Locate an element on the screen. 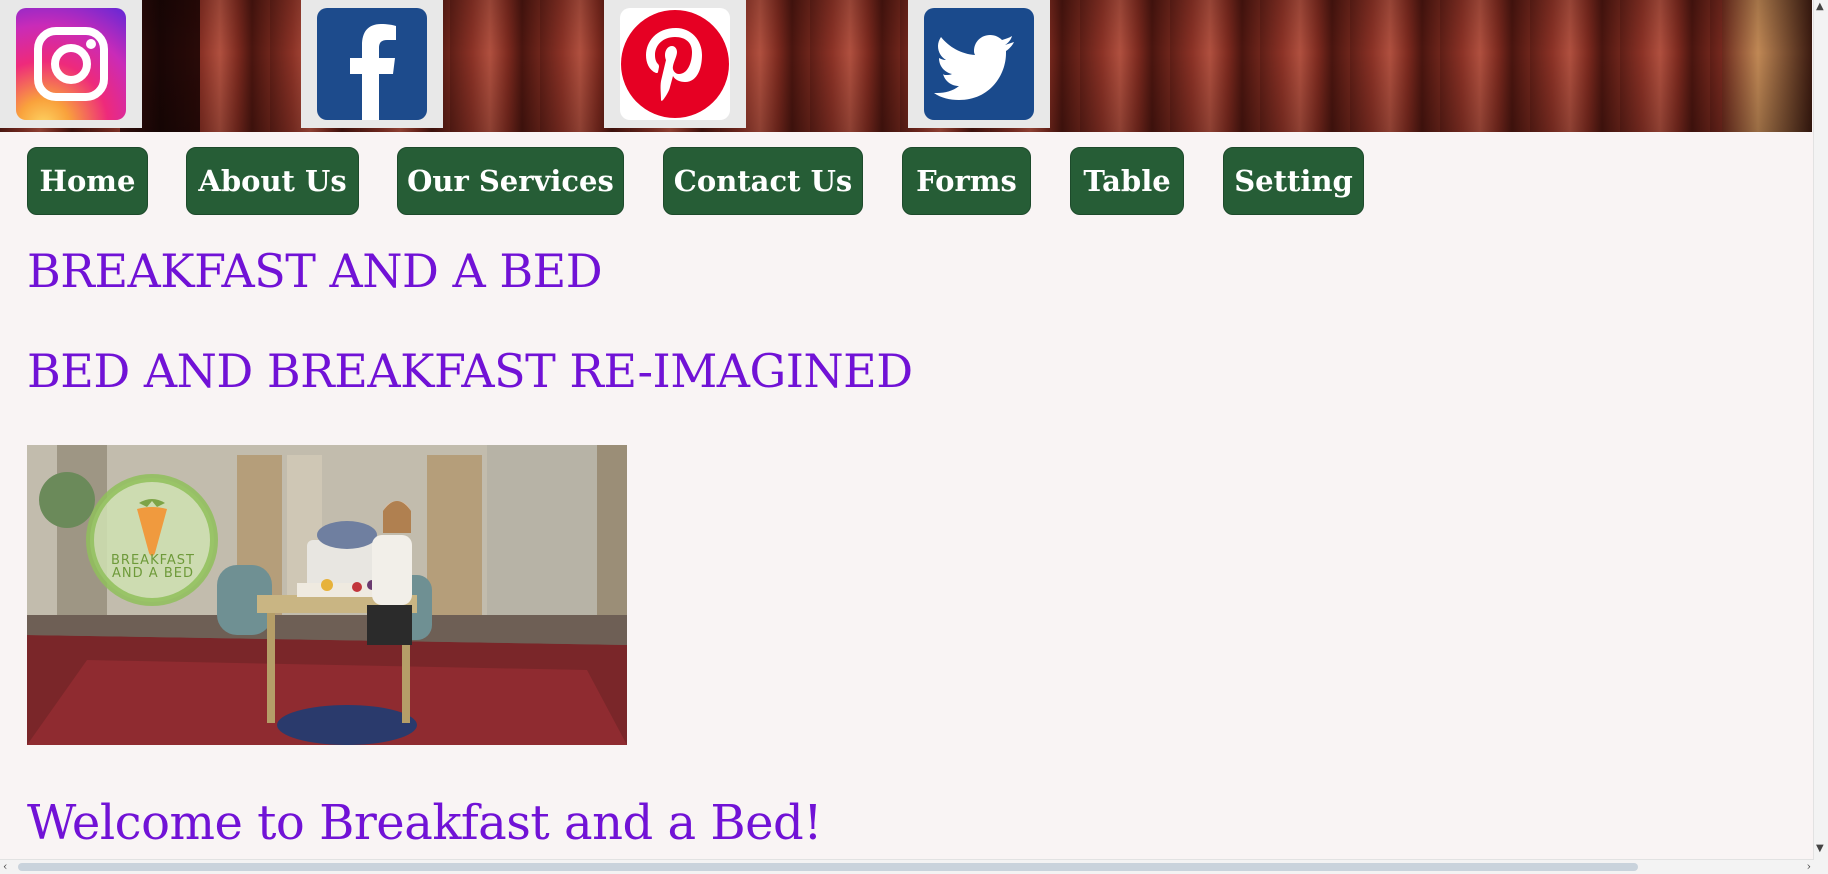 This screenshot has height=874, width=1828. header-banner is located at coordinates (906, 66).